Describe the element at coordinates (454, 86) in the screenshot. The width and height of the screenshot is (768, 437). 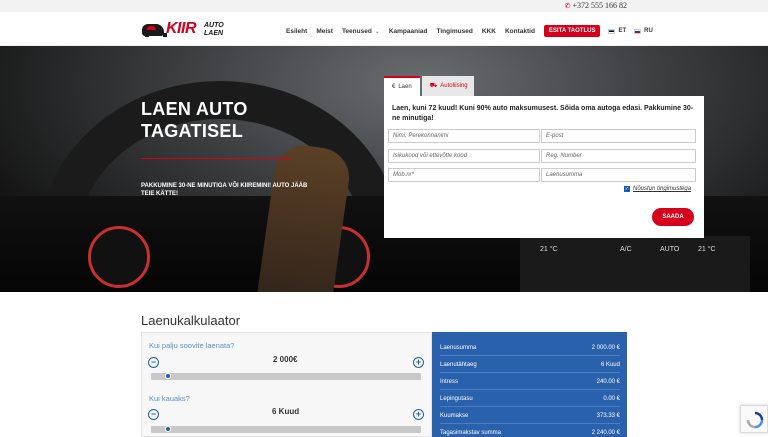
I see `tab-autoliising-label: Autoliising` at that location.